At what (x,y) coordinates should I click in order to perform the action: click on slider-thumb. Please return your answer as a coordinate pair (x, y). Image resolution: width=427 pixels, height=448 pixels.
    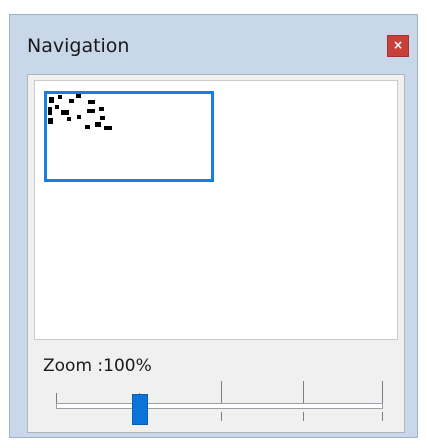
    Looking at the image, I should click on (140, 409).